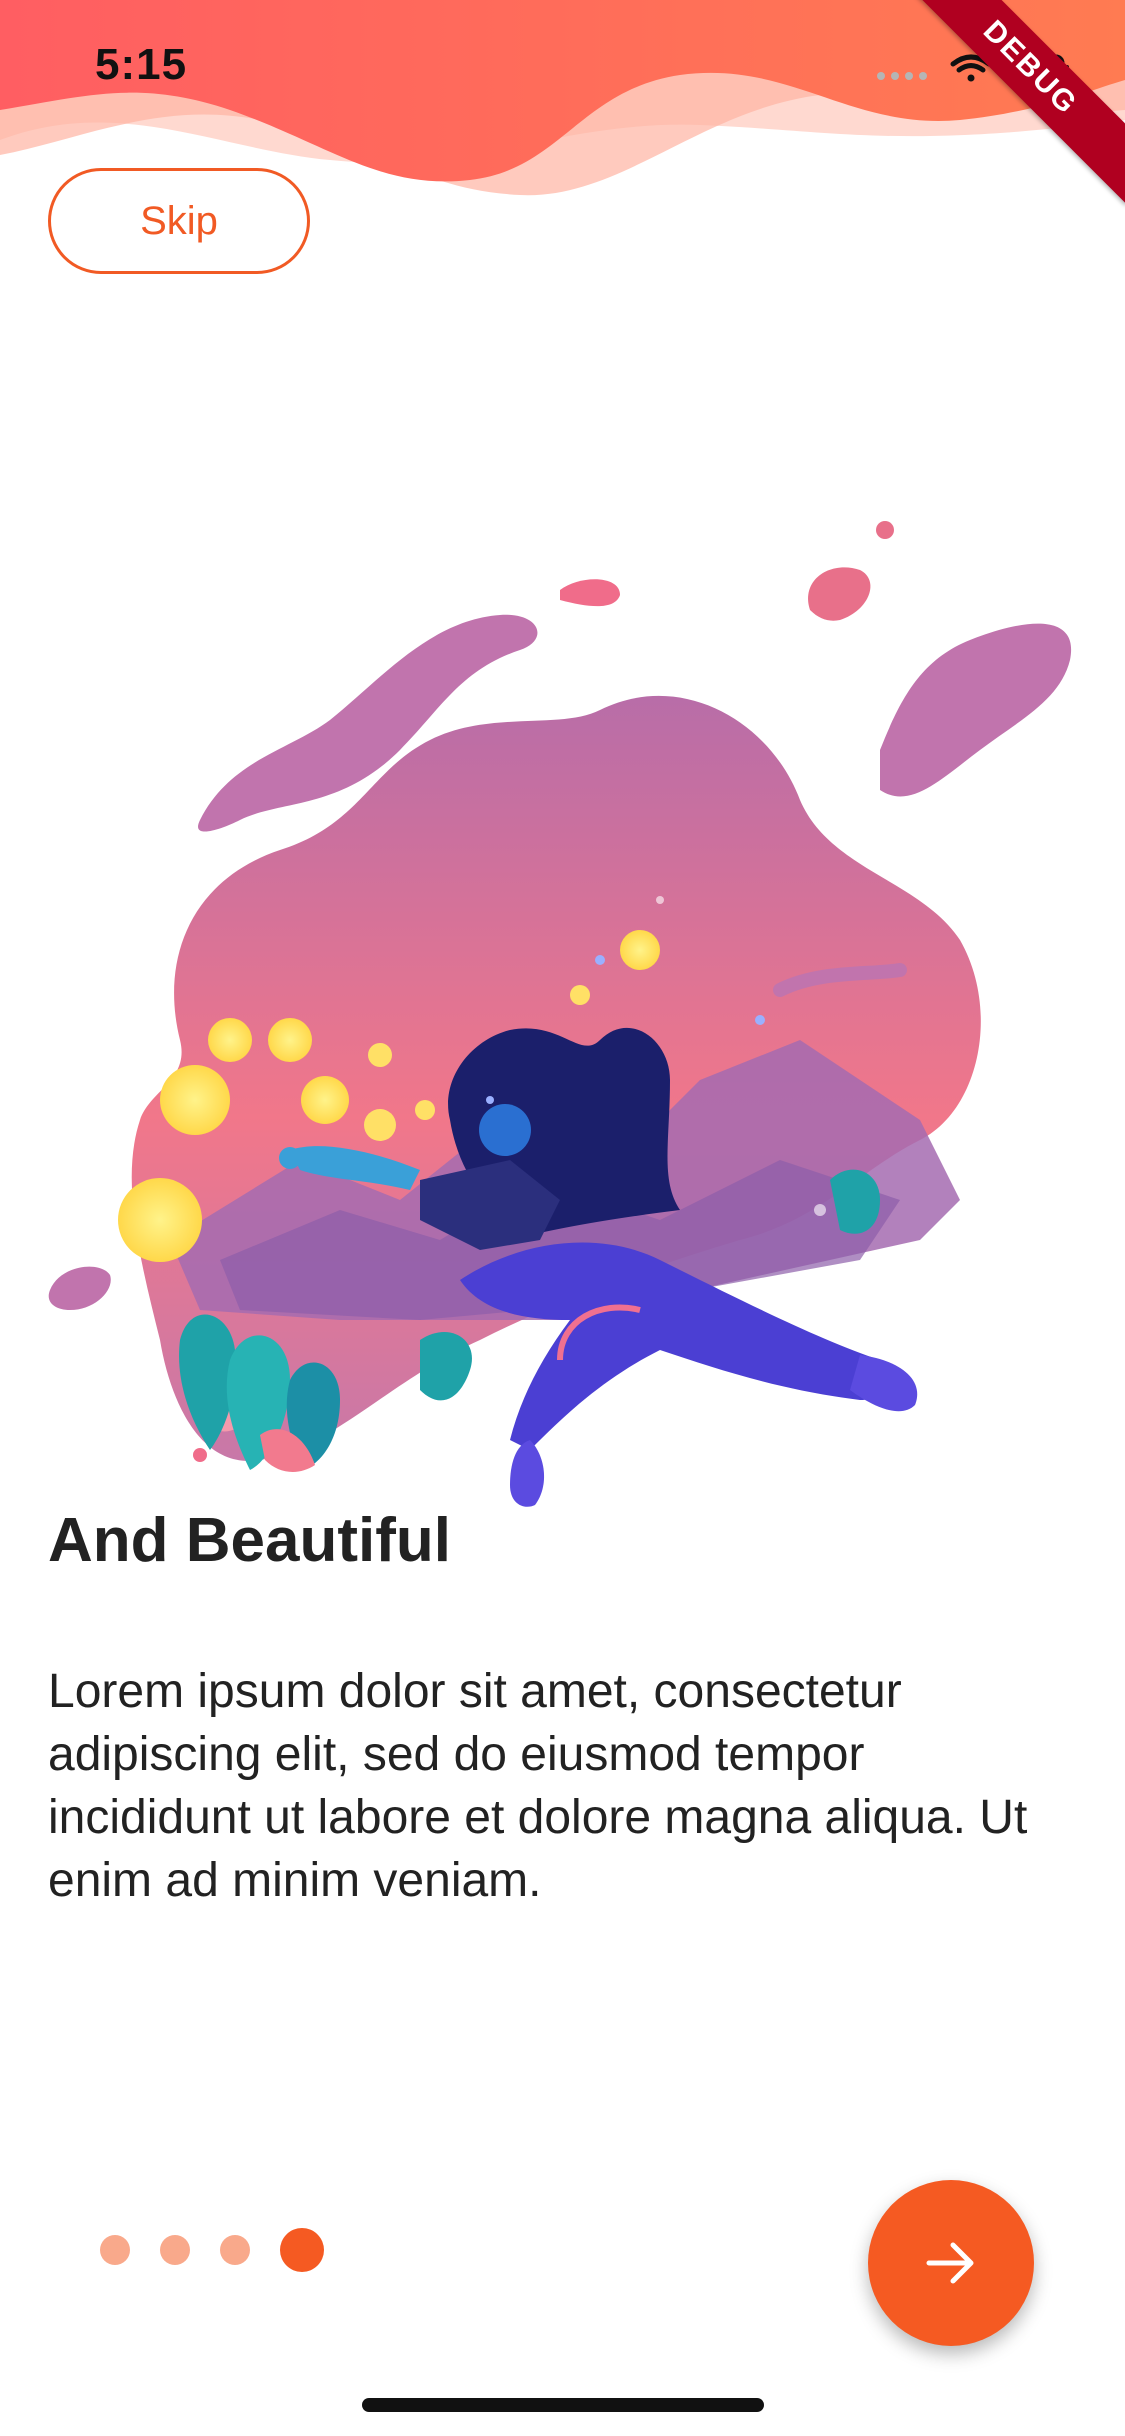 This screenshot has height=2436, width=1125. I want to click on next-button, so click(951, 2263).